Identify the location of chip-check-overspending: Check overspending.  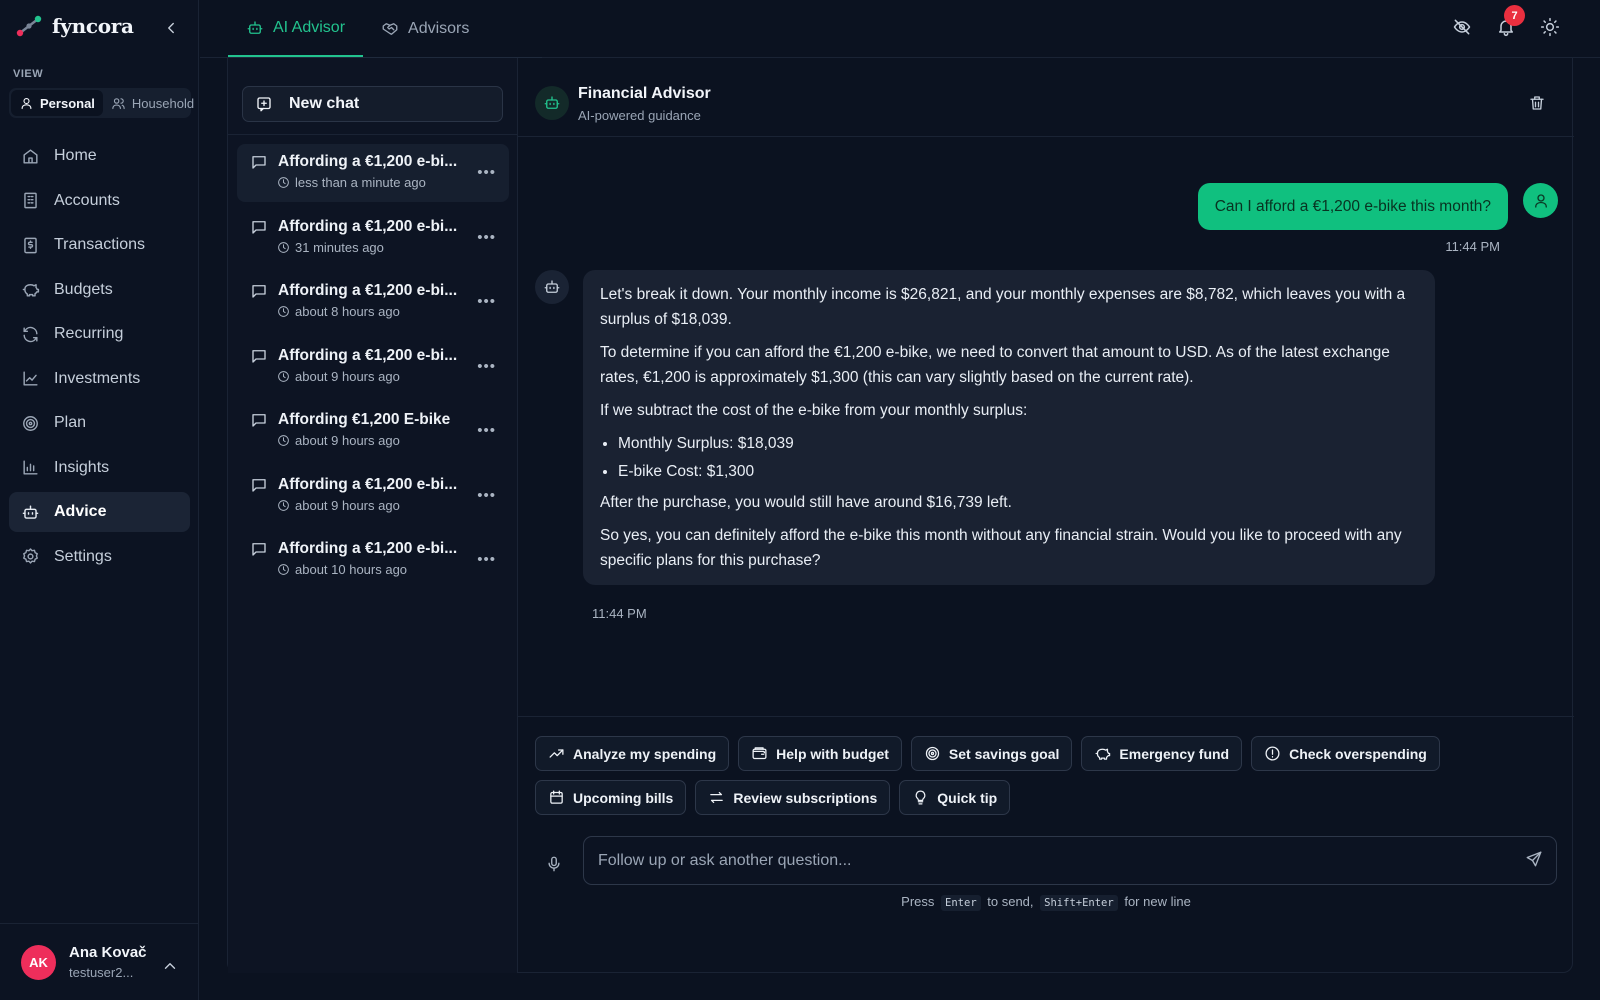
(1345, 753).